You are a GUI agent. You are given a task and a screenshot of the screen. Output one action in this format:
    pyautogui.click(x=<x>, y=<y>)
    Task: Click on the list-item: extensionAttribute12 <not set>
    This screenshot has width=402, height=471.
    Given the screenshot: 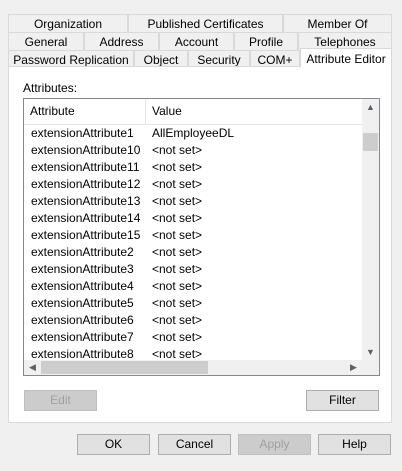 What is the action you would take?
    pyautogui.click(x=193, y=184)
    